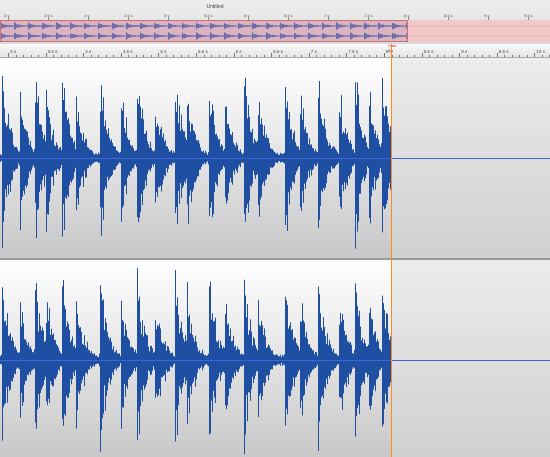 This screenshot has width=550, height=457. Describe the element at coordinates (48, 15) in the screenshot. I see `overview-tick-label: 3.5 s` at that location.